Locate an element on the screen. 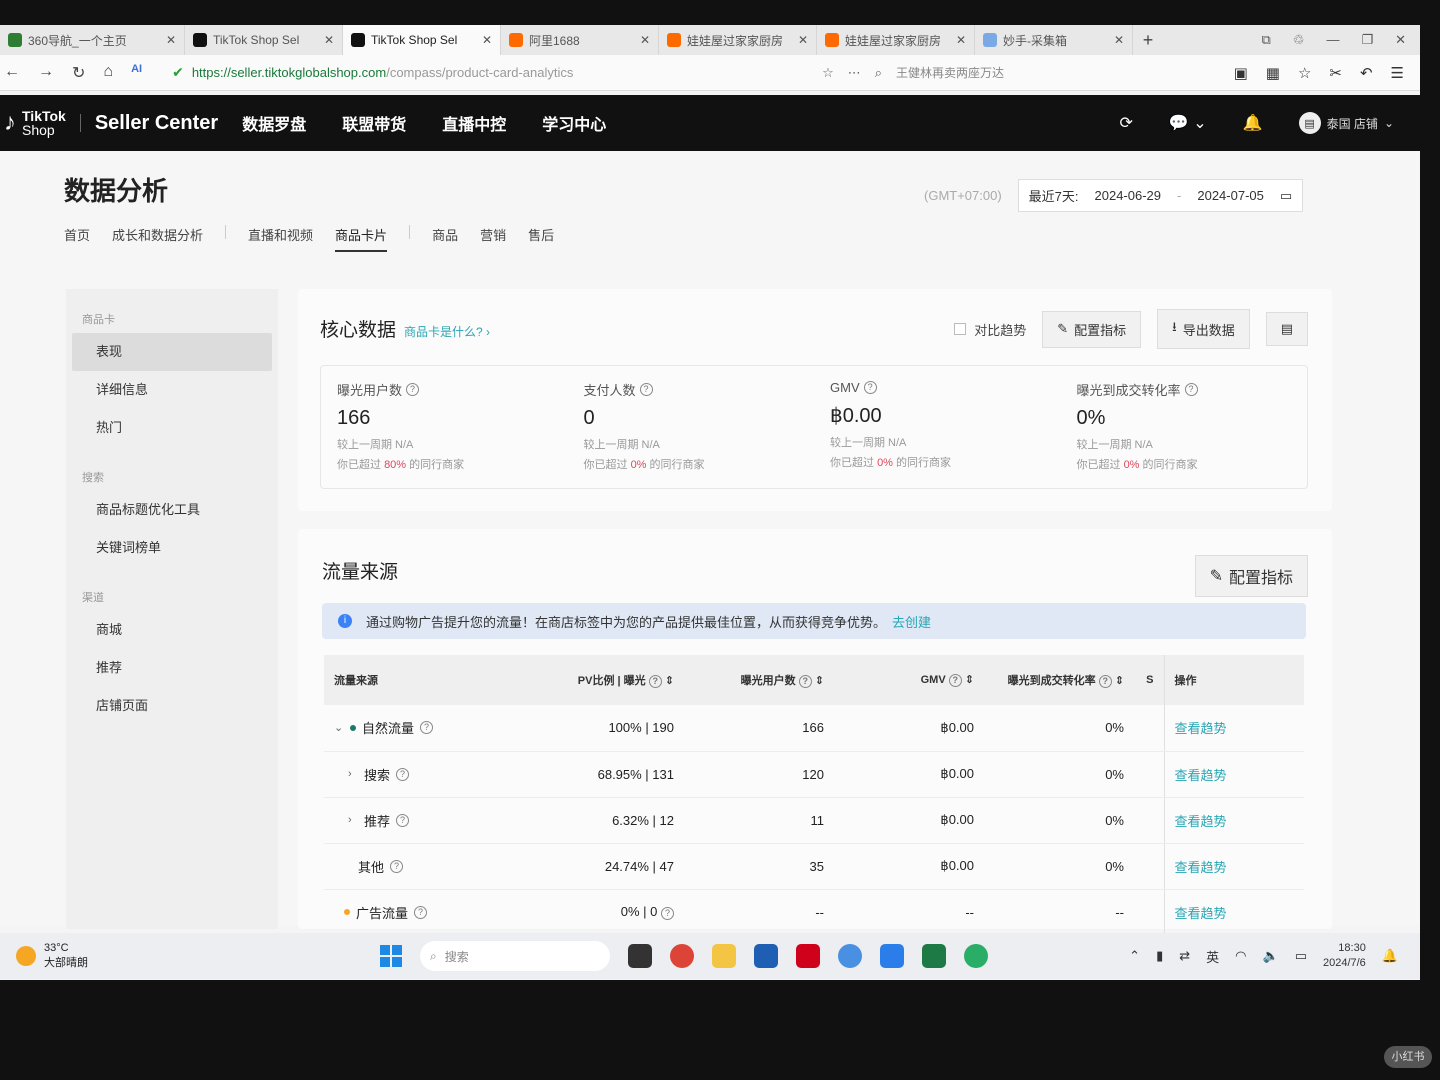 The image size is (1440, 1080). favorites-icon: ☆ is located at coordinates (1304, 73).